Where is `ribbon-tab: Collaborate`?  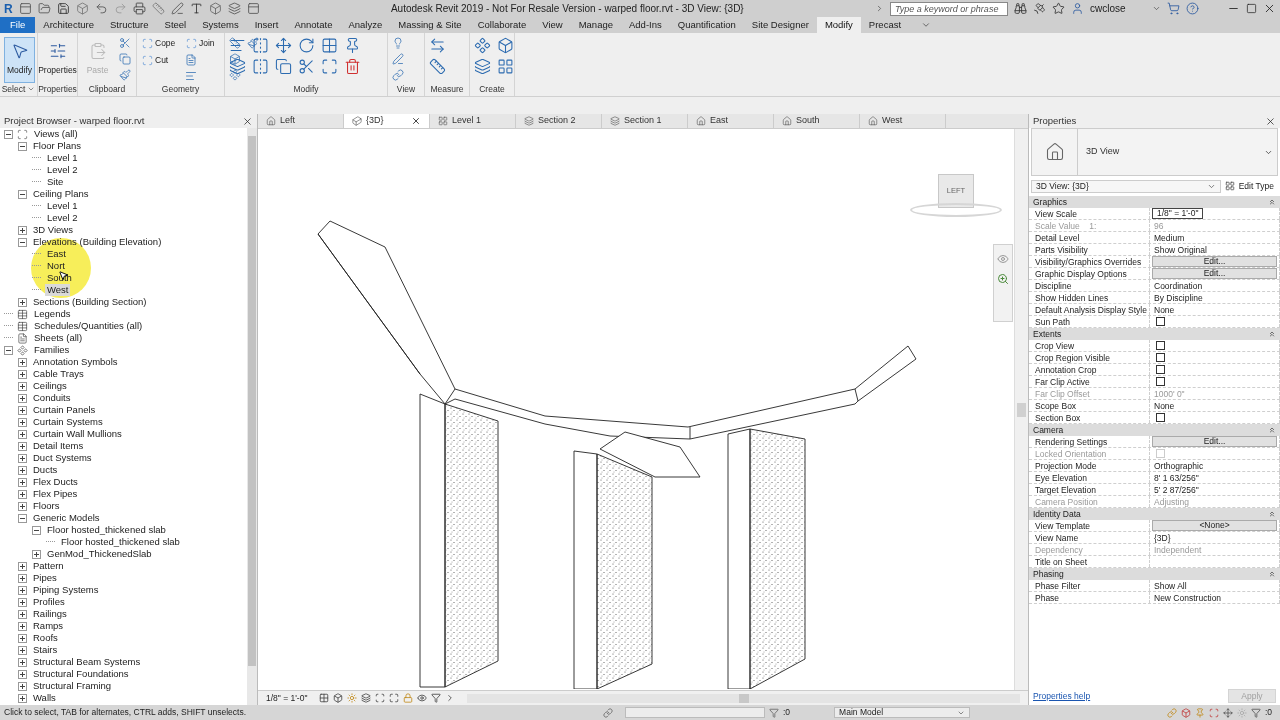 ribbon-tab: Collaborate is located at coordinates (502, 25).